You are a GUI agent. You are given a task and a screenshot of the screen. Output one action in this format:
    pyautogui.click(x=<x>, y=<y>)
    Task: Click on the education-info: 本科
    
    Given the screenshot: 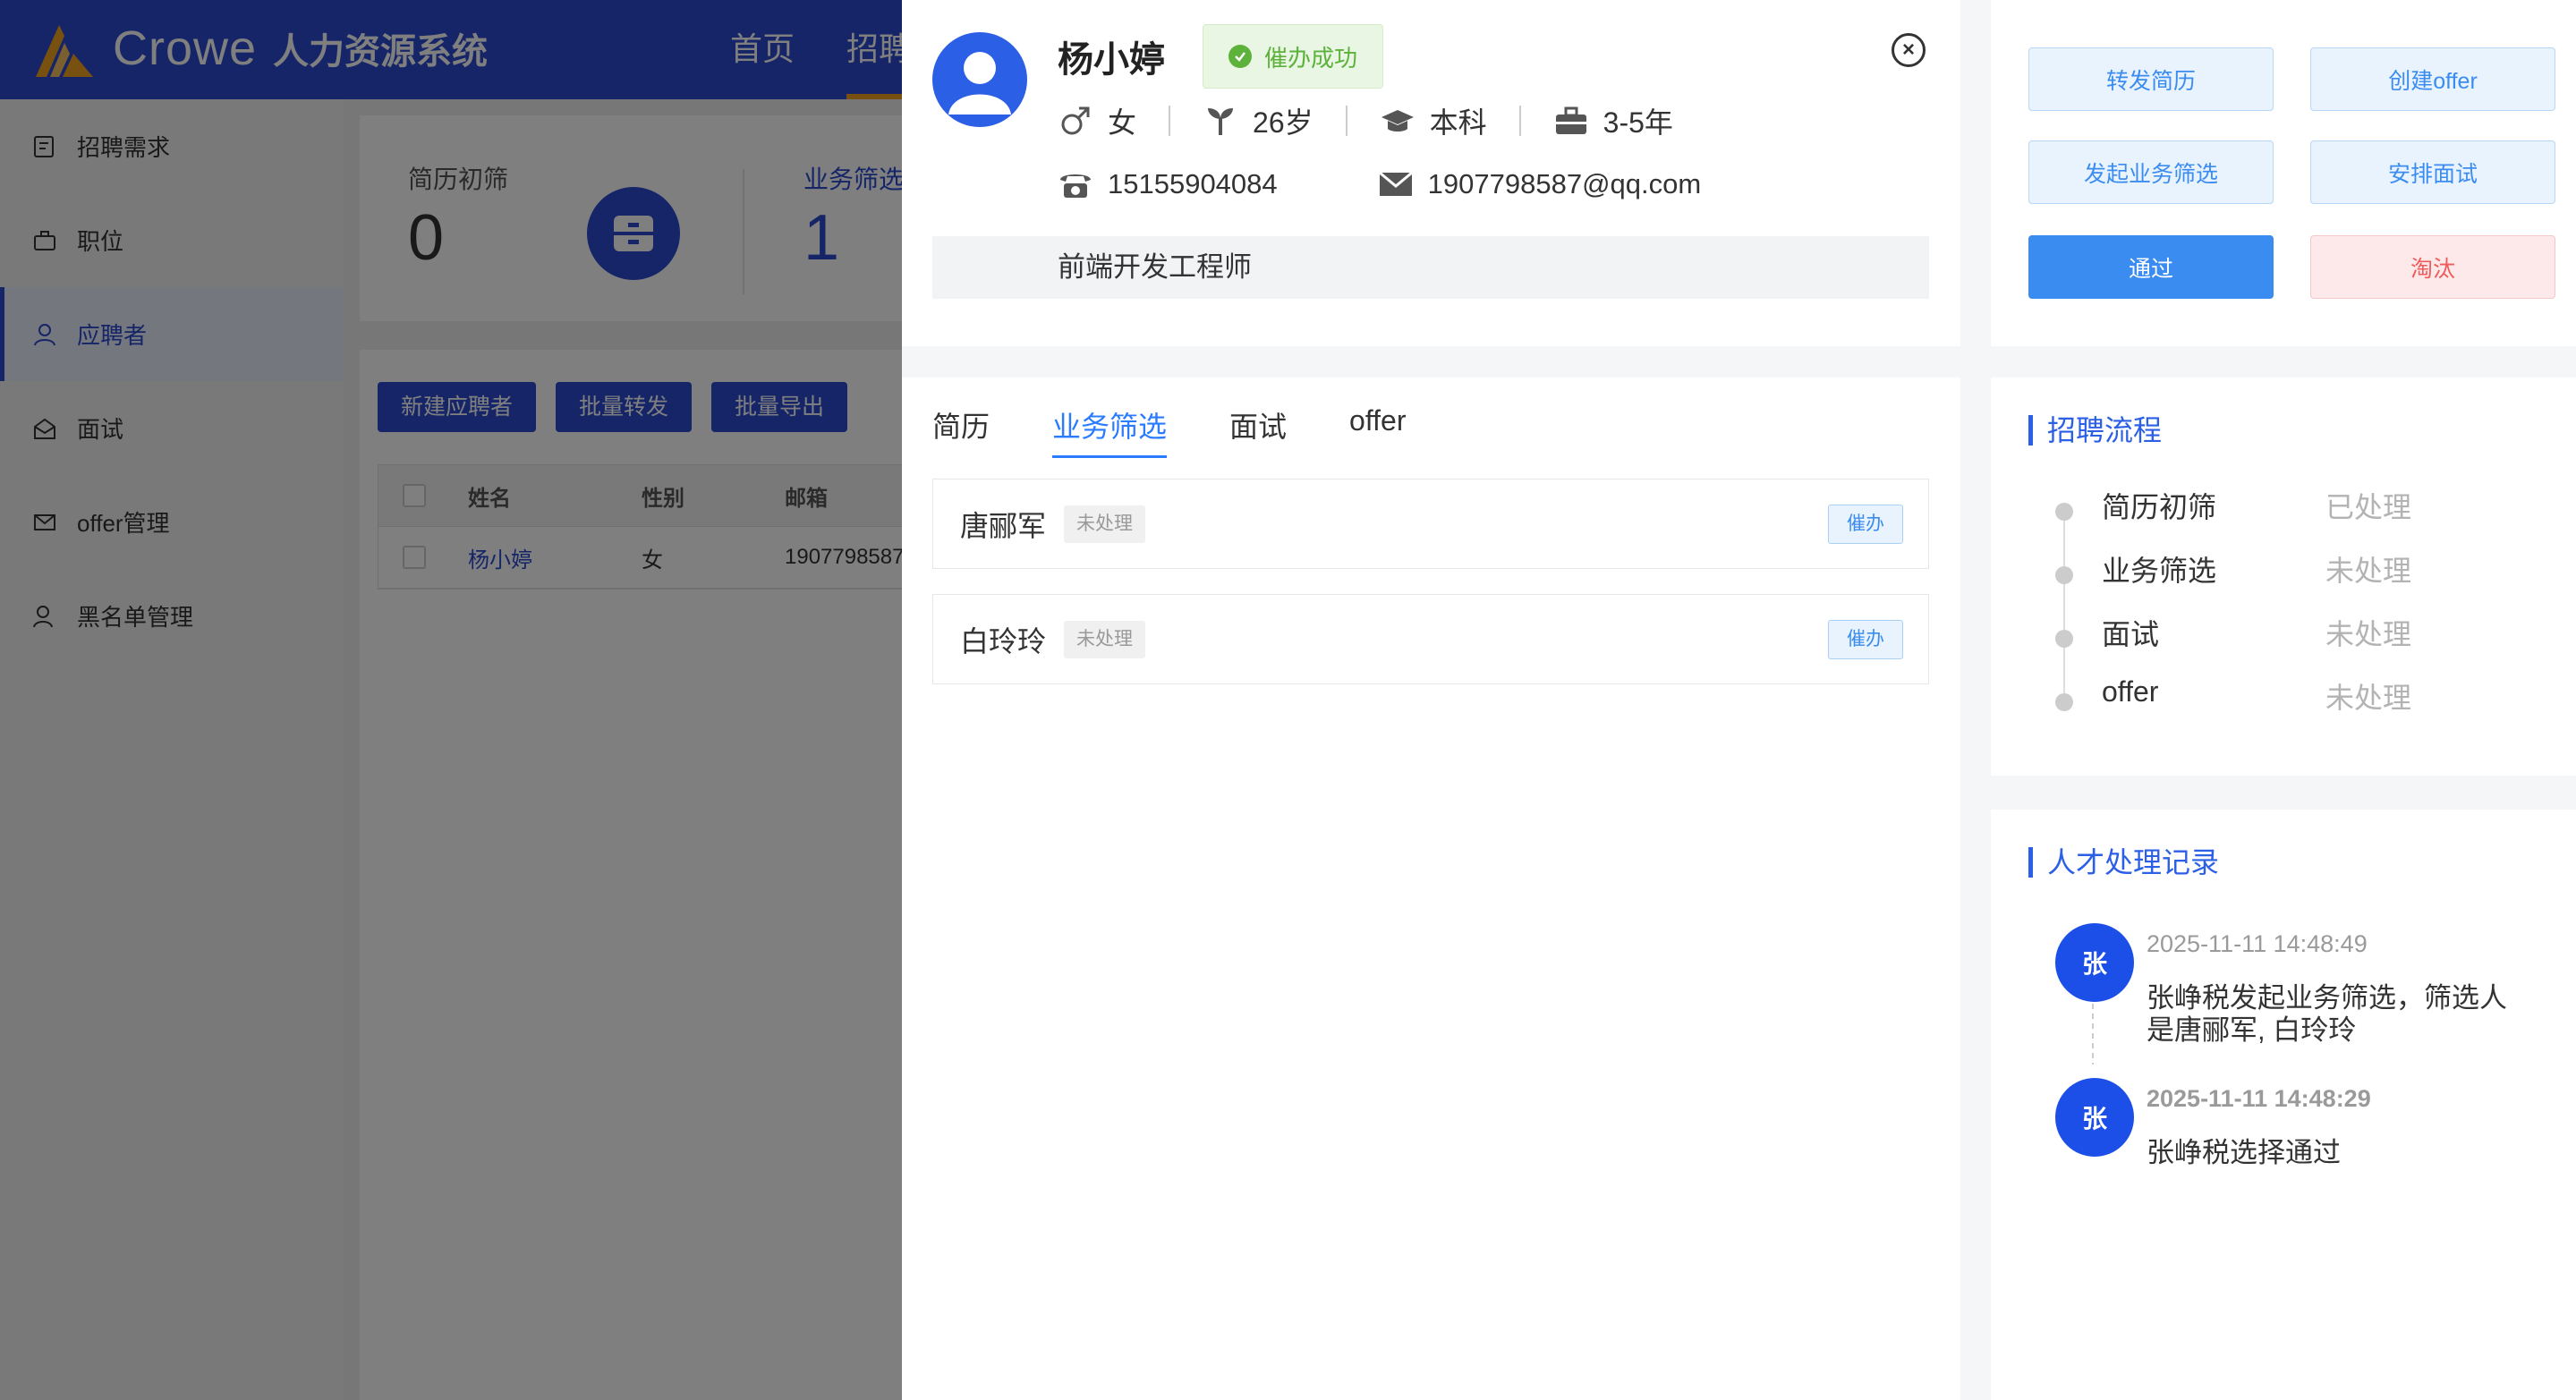 What is the action you would take?
    pyautogui.click(x=1433, y=120)
    